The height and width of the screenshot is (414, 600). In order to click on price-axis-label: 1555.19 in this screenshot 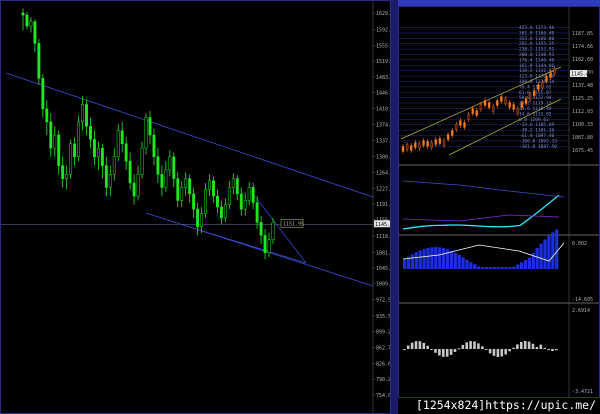, I will do `click(383, 47)`.